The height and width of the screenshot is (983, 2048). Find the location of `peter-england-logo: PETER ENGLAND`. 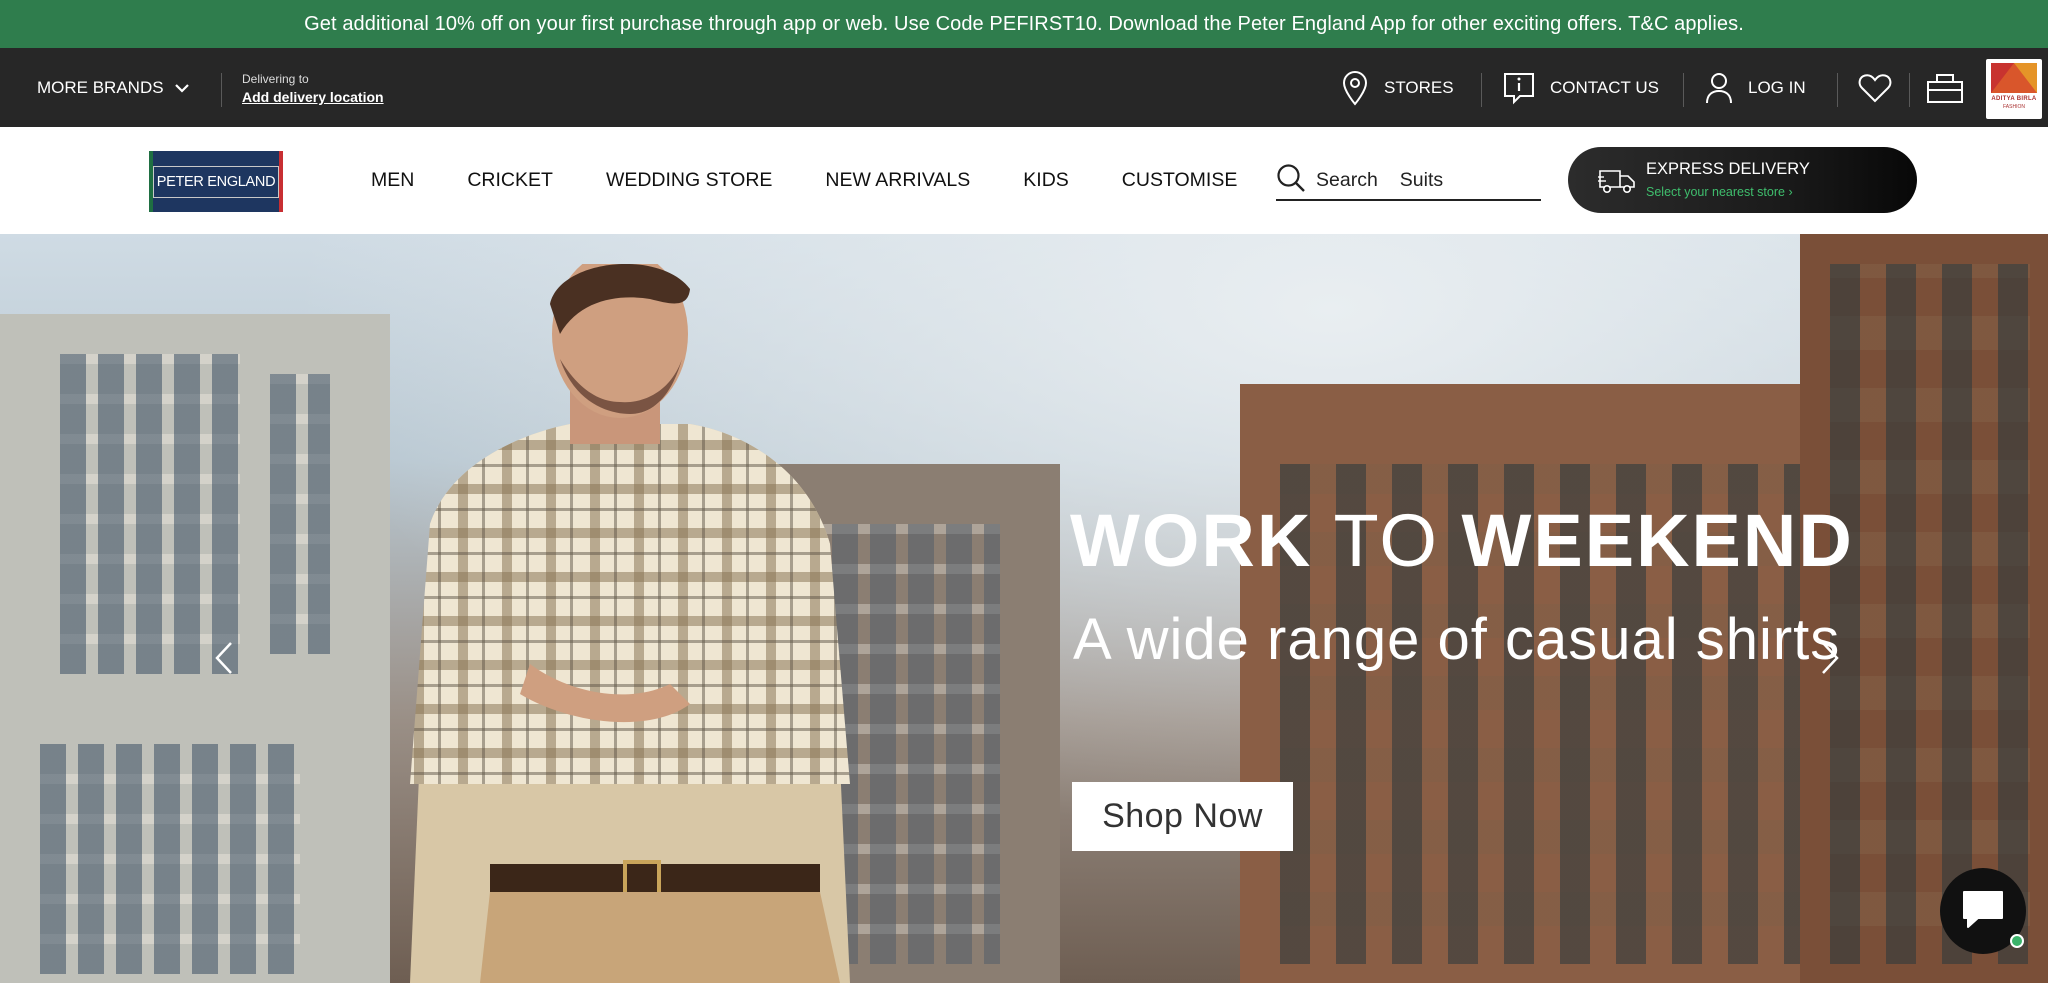

peter-england-logo: PETER ENGLAND is located at coordinates (216, 181).